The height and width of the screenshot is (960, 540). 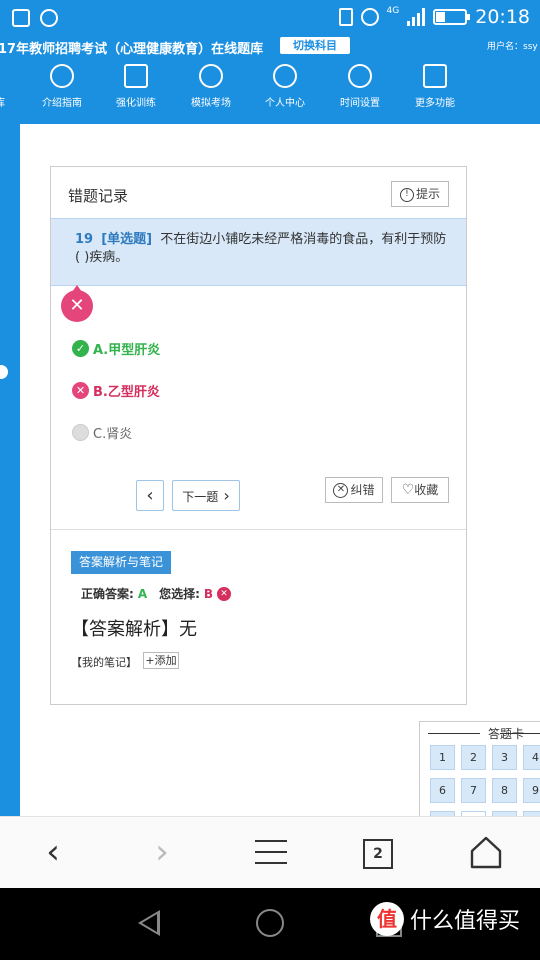 What do you see at coordinates (113, 434) in the screenshot?
I see `option-label: C.肾炎` at bounding box center [113, 434].